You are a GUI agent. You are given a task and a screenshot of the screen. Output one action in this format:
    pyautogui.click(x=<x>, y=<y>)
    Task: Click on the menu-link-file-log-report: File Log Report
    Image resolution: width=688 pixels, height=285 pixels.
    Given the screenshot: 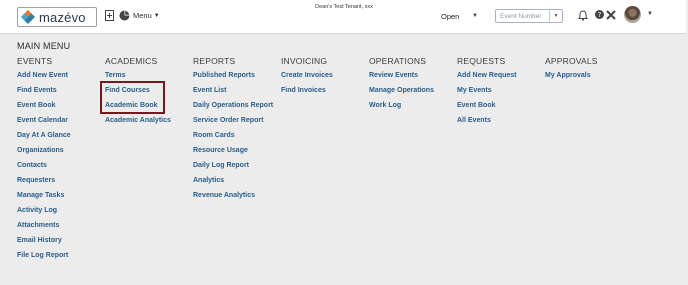 What is the action you would take?
    pyautogui.click(x=44, y=259)
    